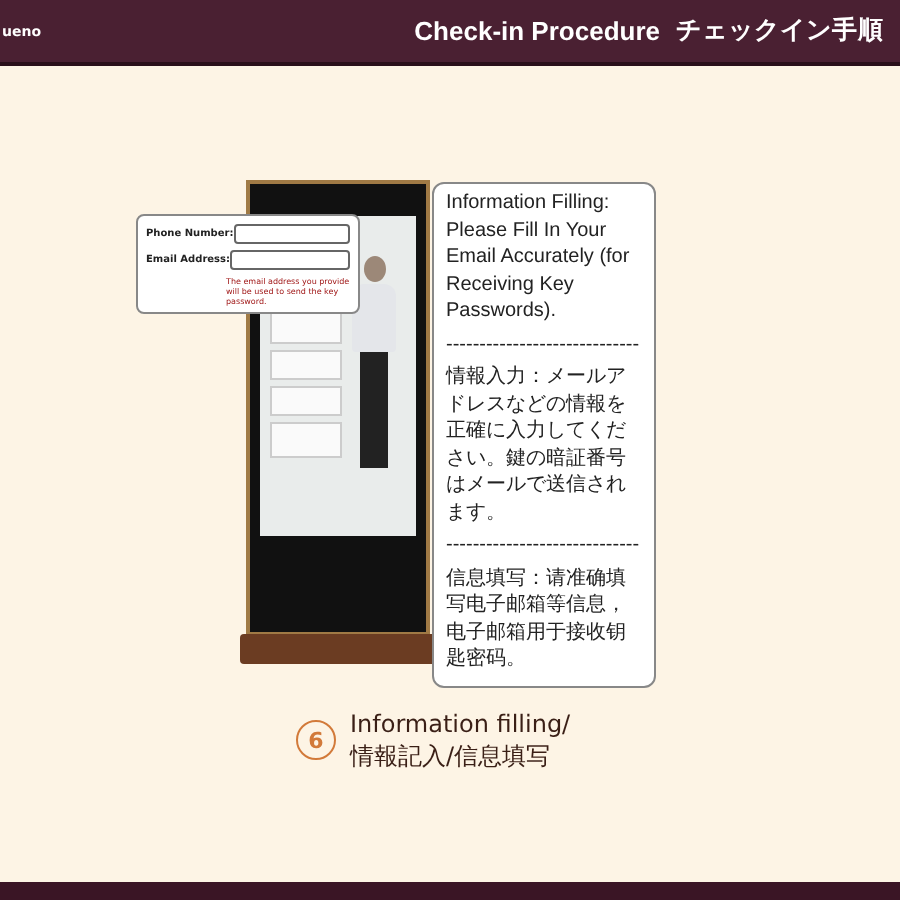 The width and height of the screenshot is (900, 900). What do you see at coordinates (451, 756) in the screenshot?
I see `step-title: 情報記入/信息填写` at bounding box center [451, 756].